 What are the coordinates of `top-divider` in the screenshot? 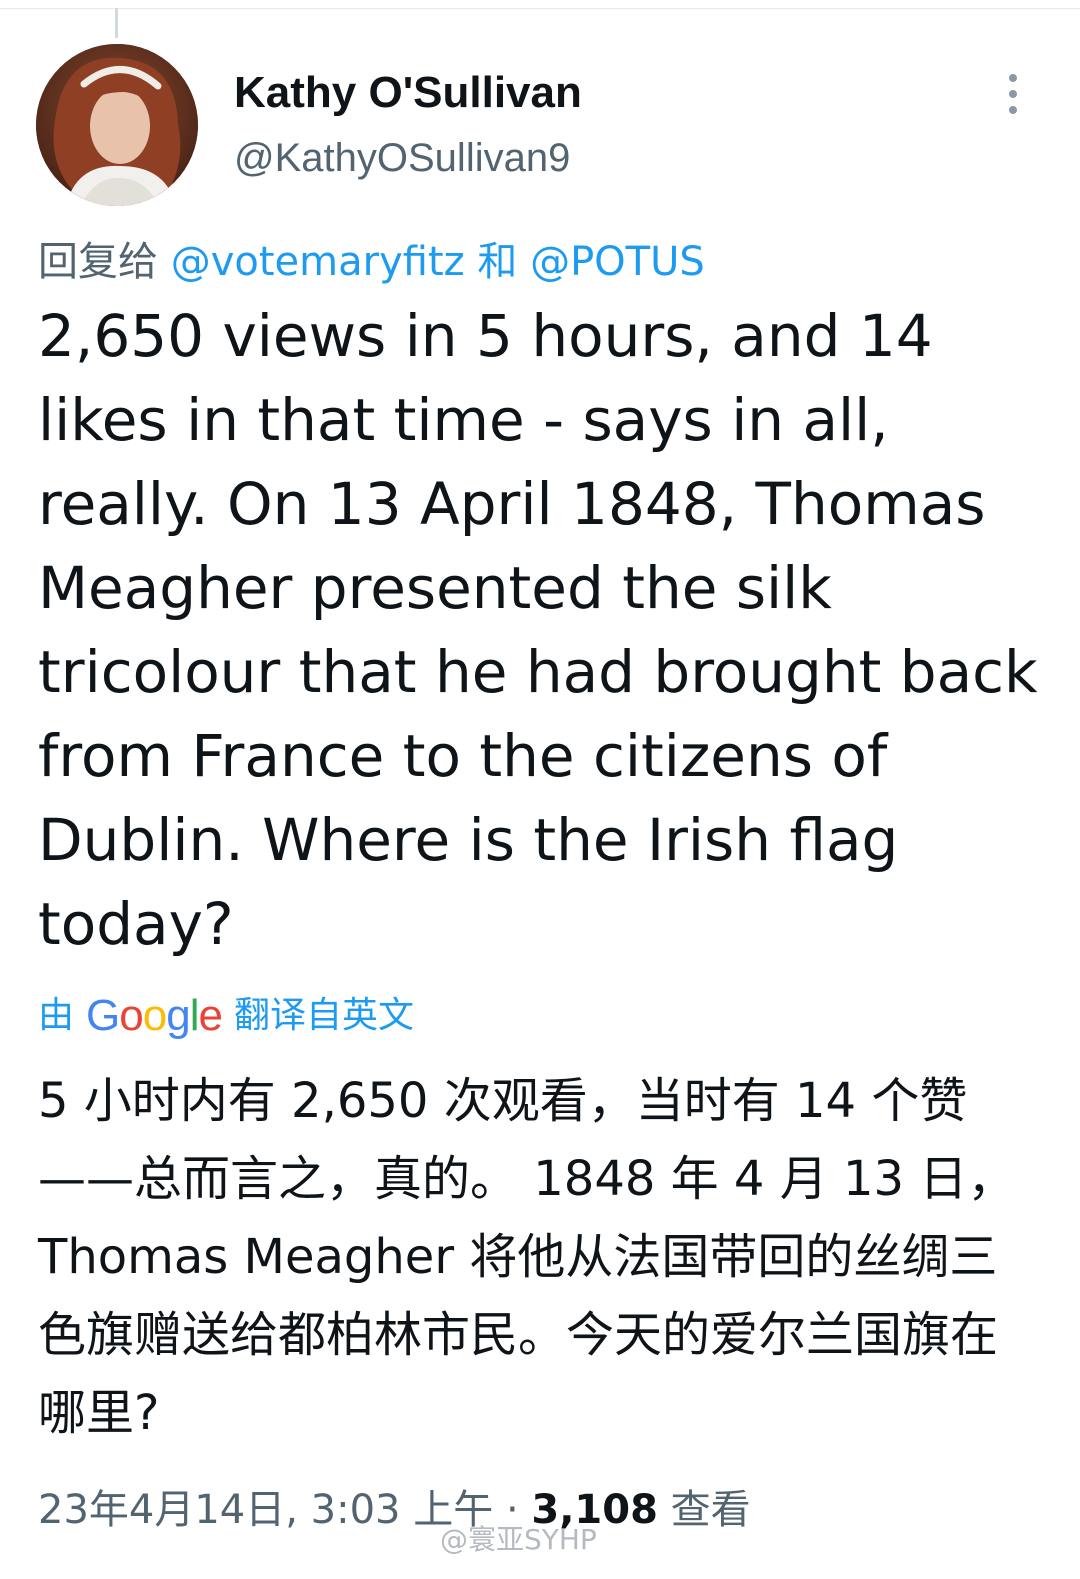 It's located at (540, 8).